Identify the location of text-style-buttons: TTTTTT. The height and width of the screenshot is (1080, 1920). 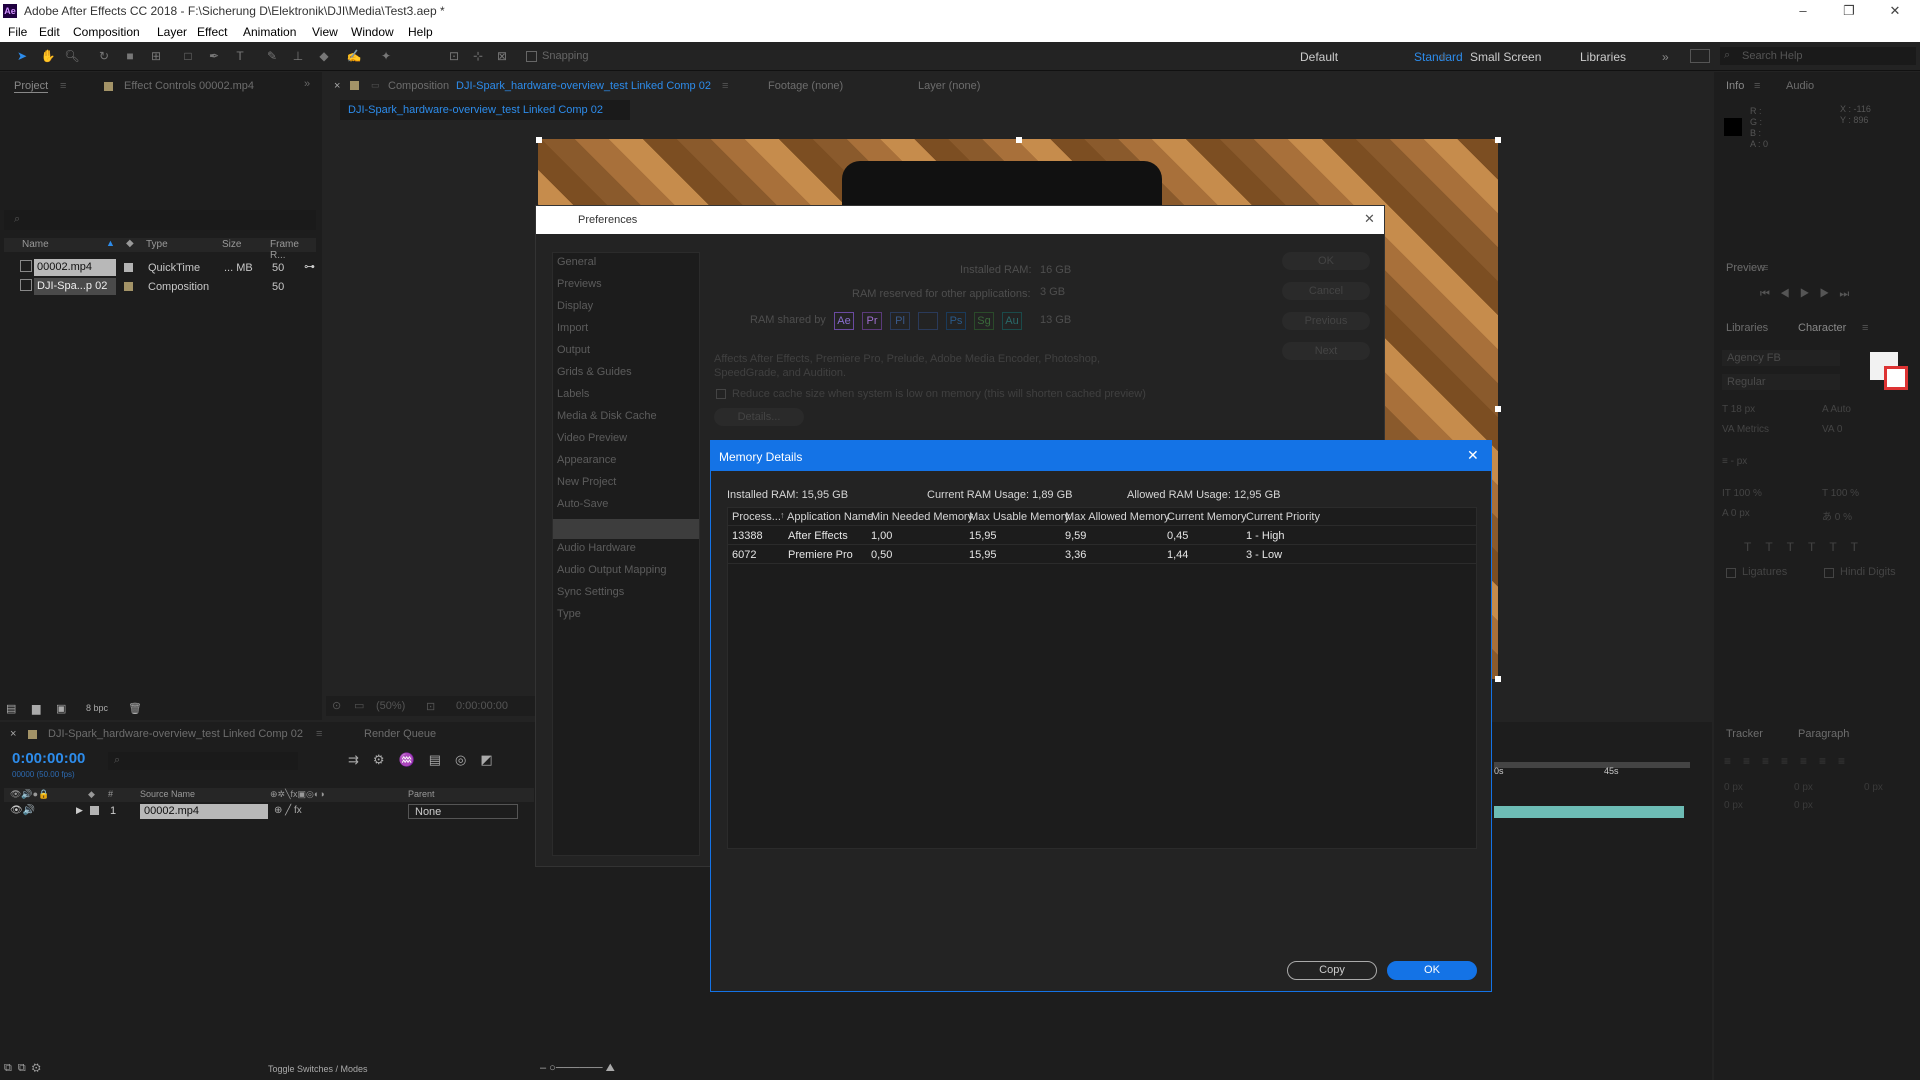
(1808, 547).